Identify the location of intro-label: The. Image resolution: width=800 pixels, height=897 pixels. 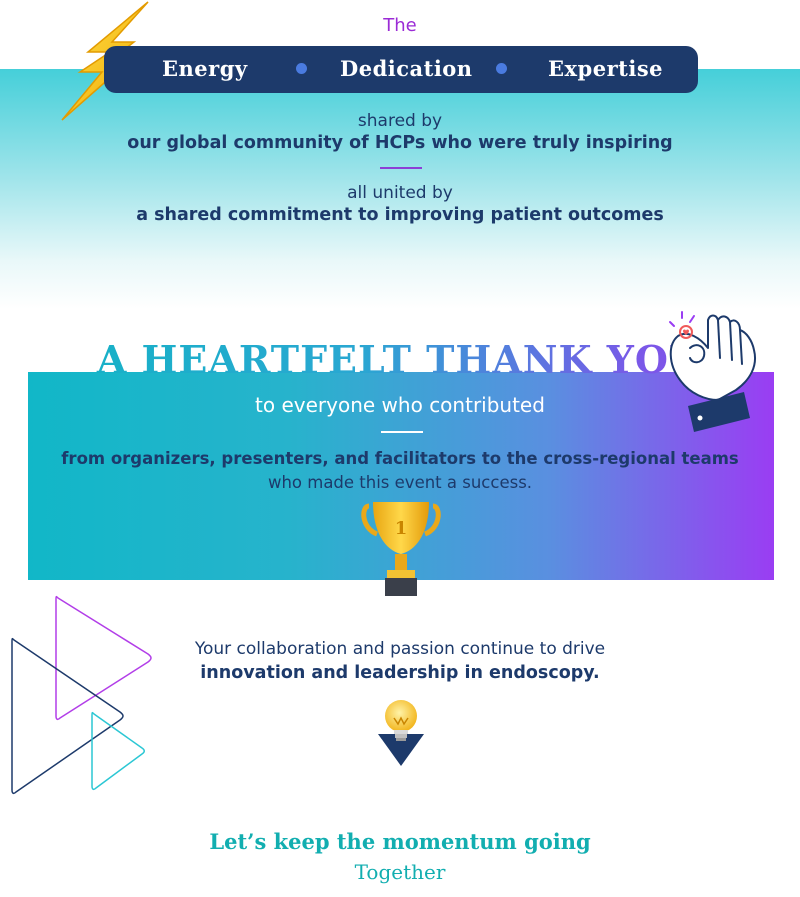
(400, 25).